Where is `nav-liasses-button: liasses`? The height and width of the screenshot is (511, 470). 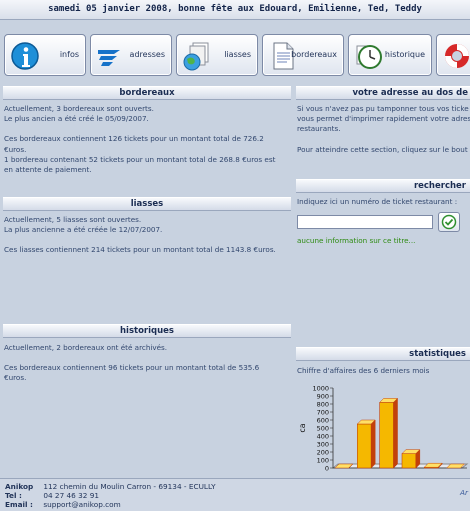
nav-liasses-button: liasses is located at coordinates (217, 55).